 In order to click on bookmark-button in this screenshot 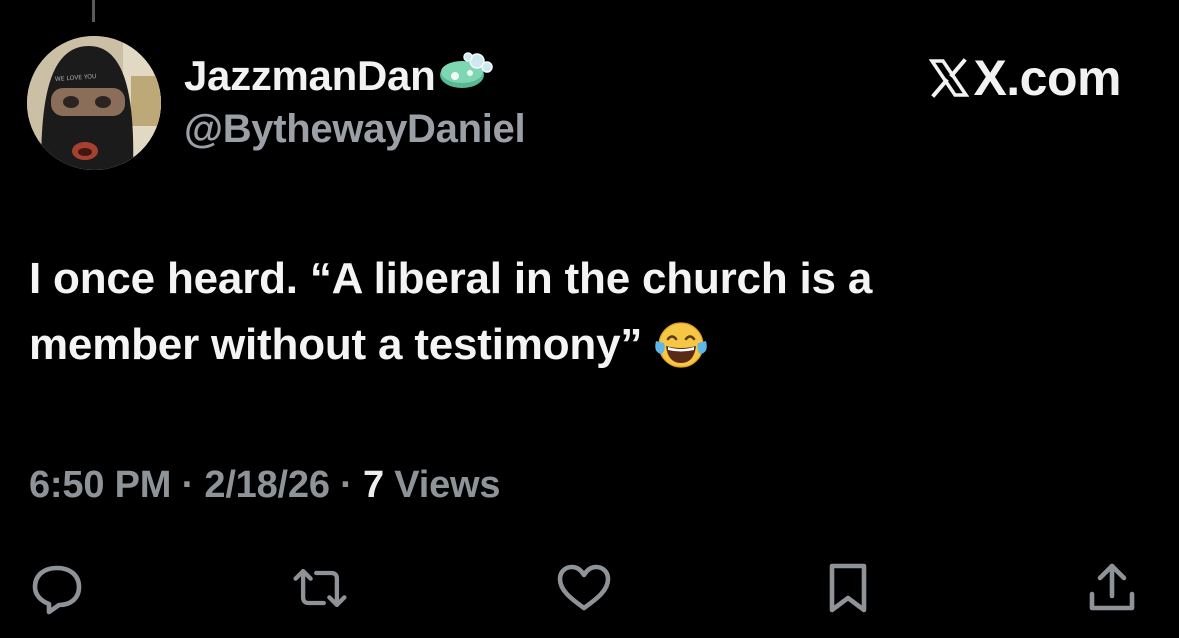, I will do `click(848, 588)`.